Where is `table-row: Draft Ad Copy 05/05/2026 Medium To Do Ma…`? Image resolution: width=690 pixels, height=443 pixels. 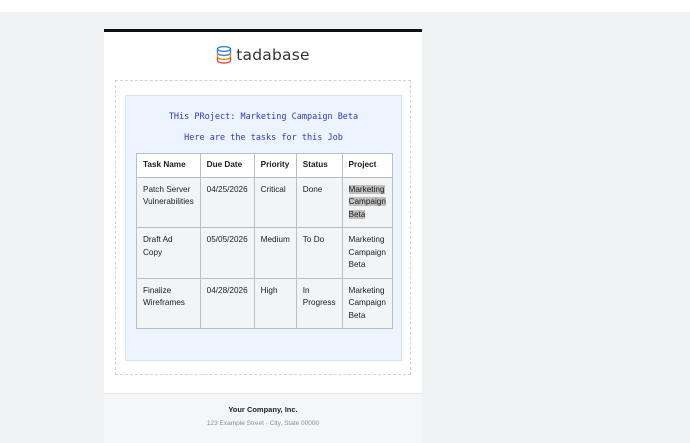 table-row: Draft Ad Copy 05/05/2026 Medium To Do Ma… is located at coordinates (264, 253).